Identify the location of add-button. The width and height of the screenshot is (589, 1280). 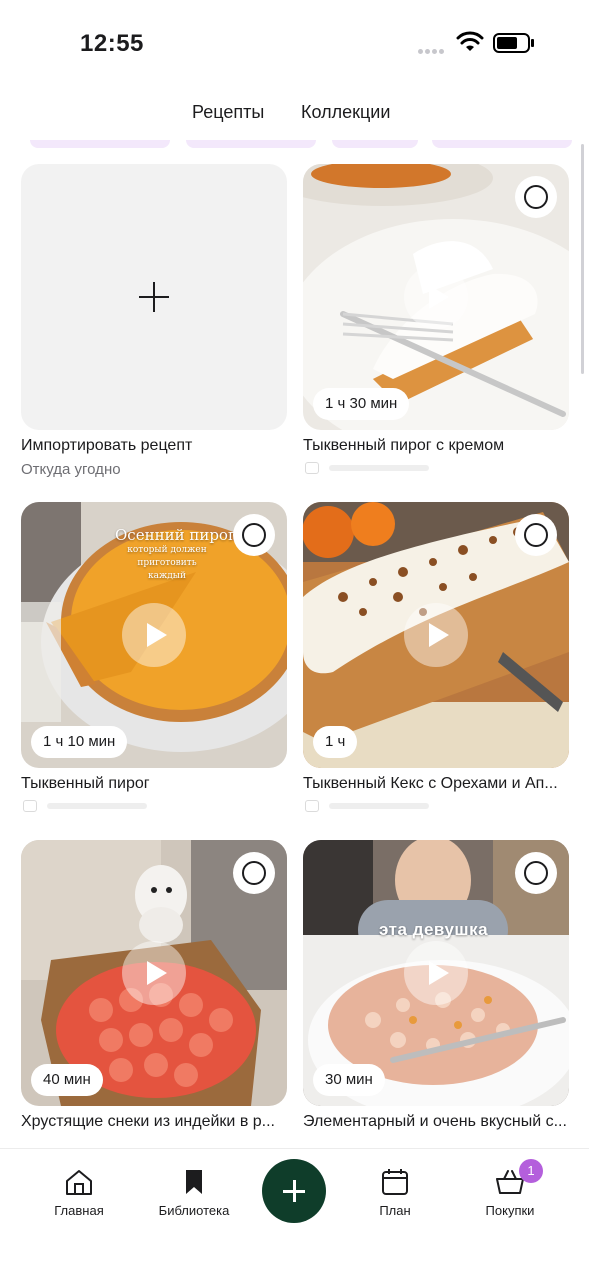
(294, 1191).